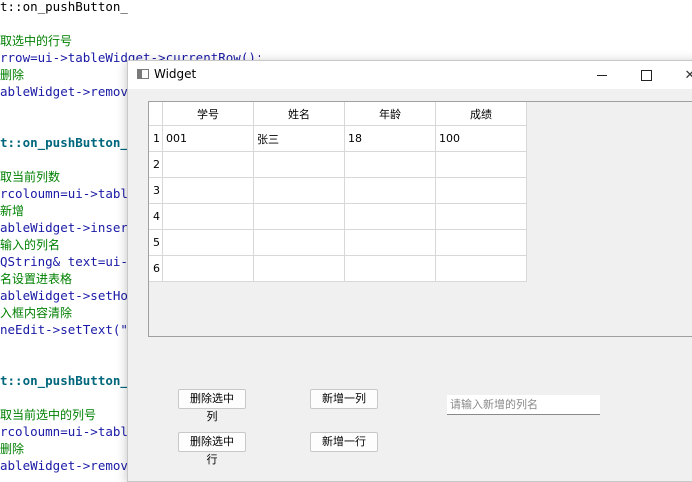 This screenshot has width=692, height=482. I want to click on code-token: 新增, so click(12, 211).